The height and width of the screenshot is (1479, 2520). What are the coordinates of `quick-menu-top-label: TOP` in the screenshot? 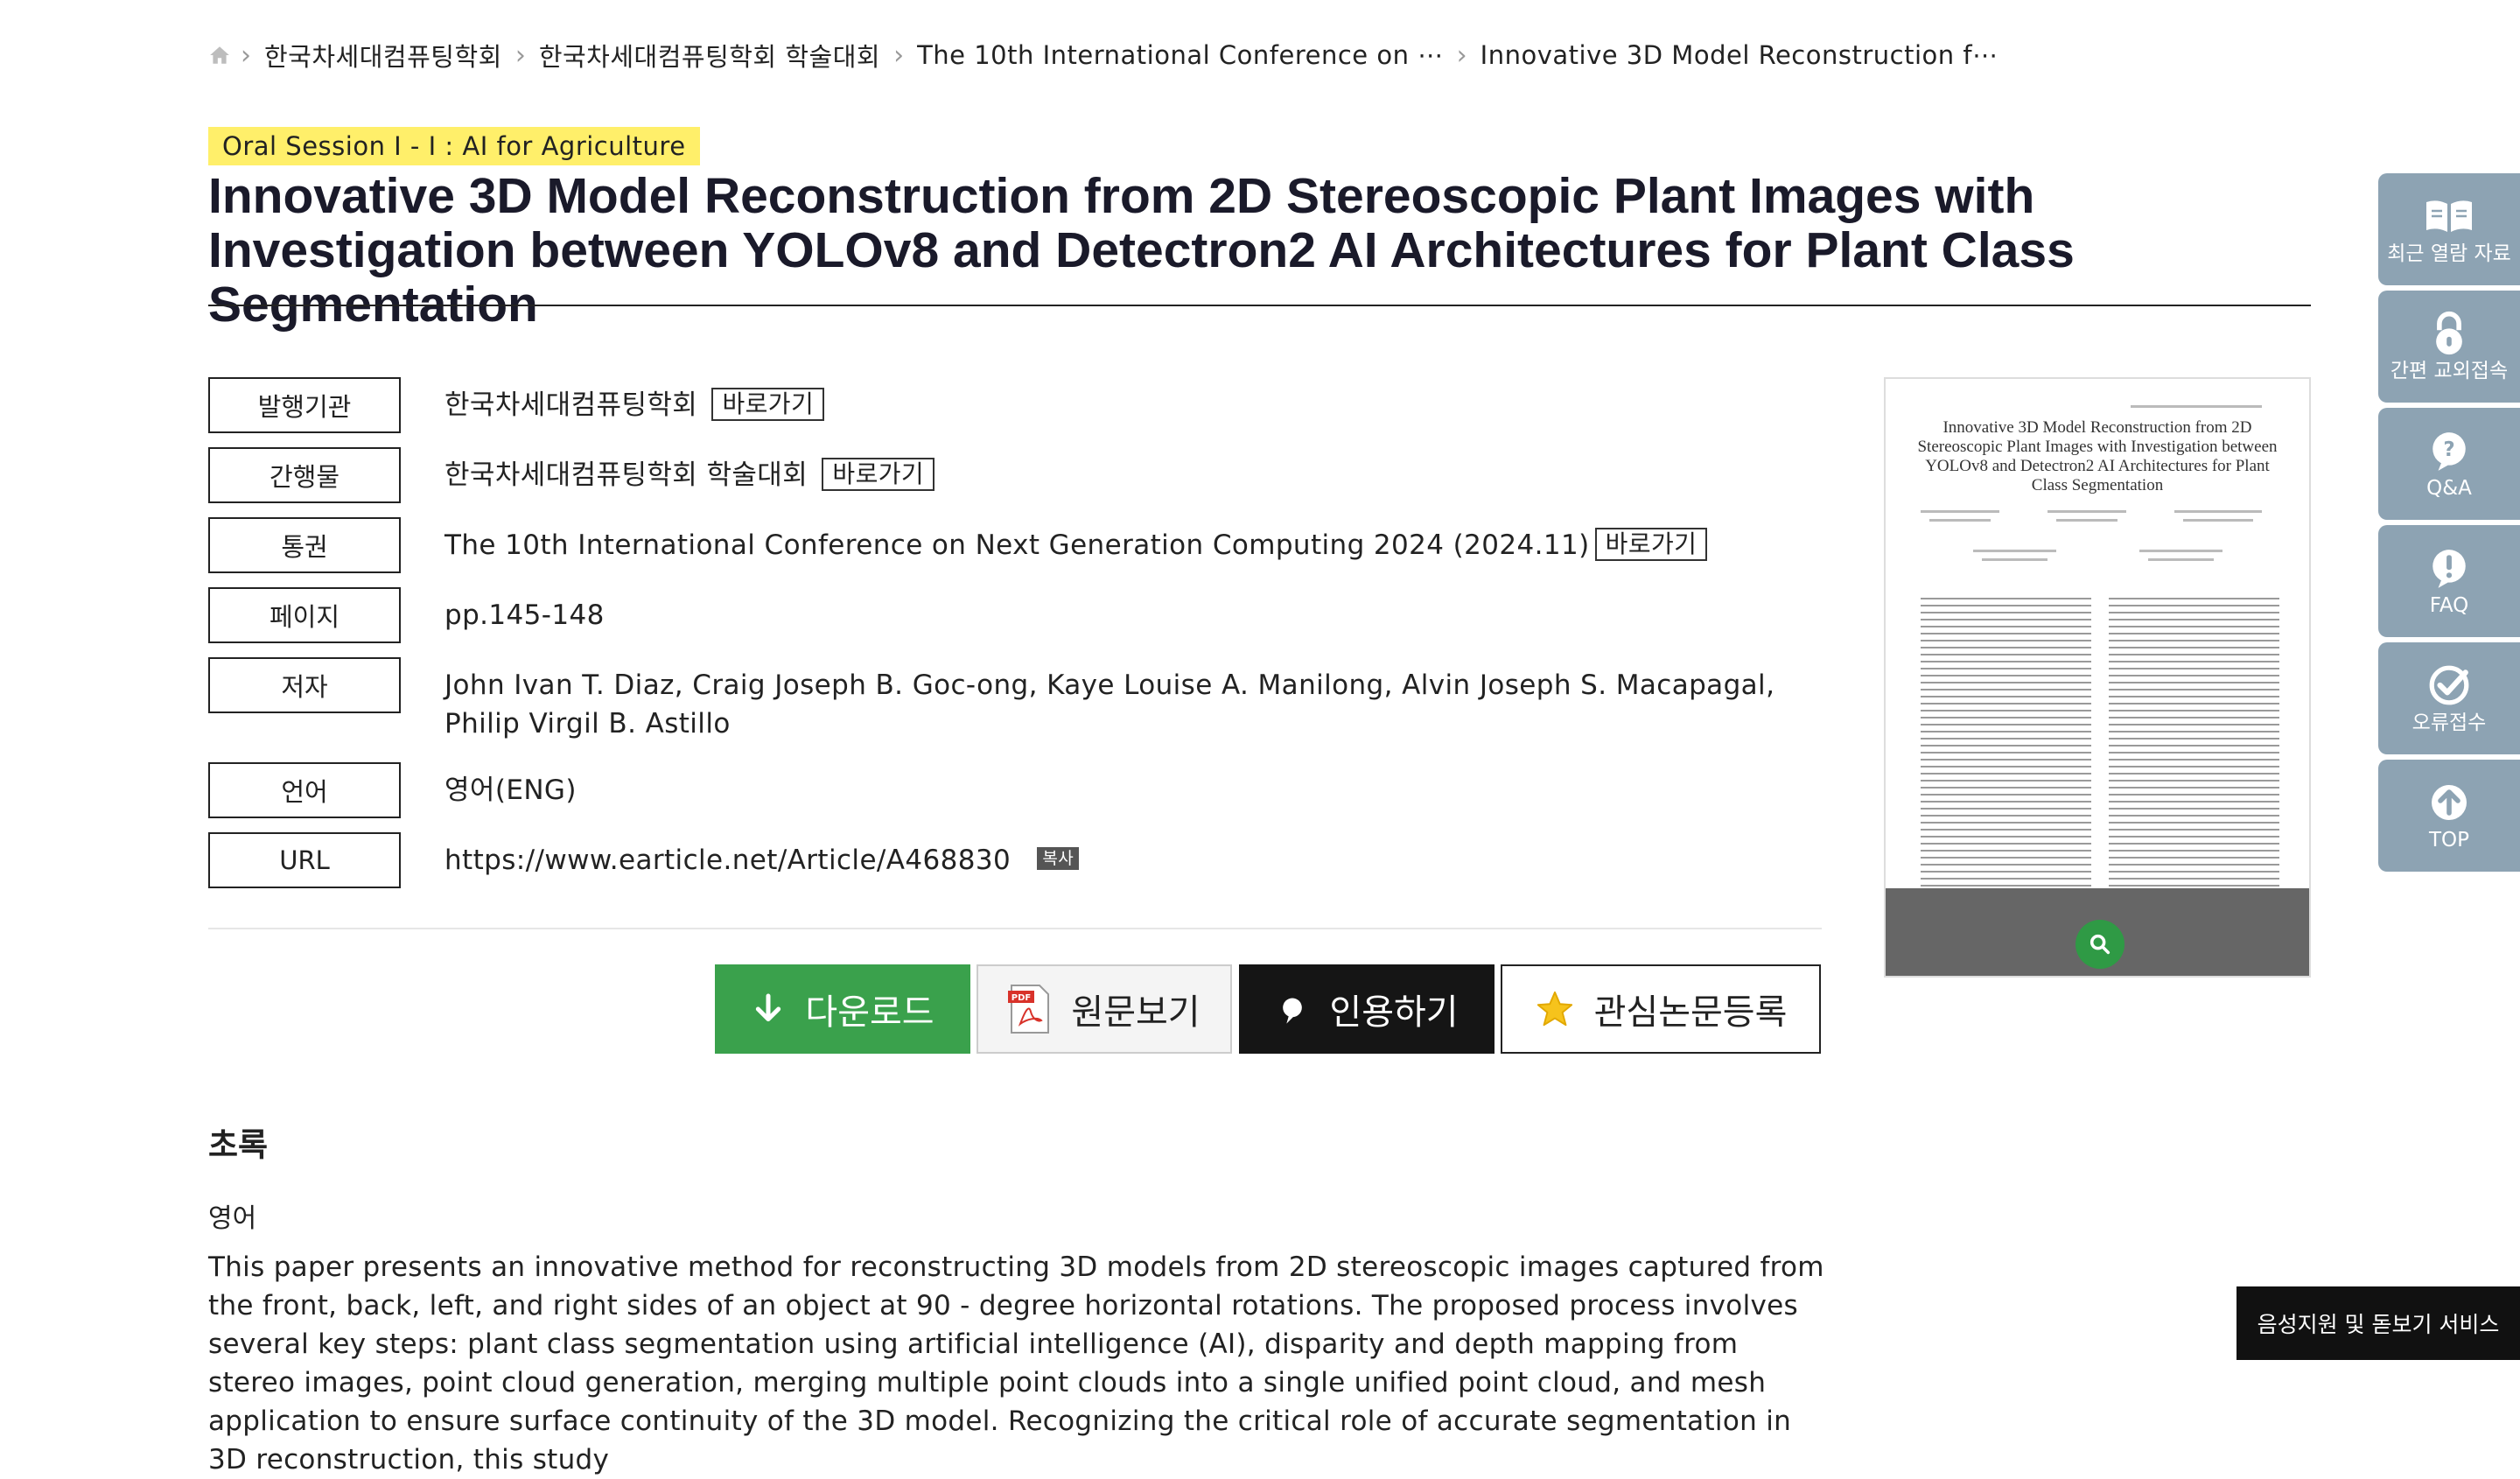 It's located at (2449, 841).